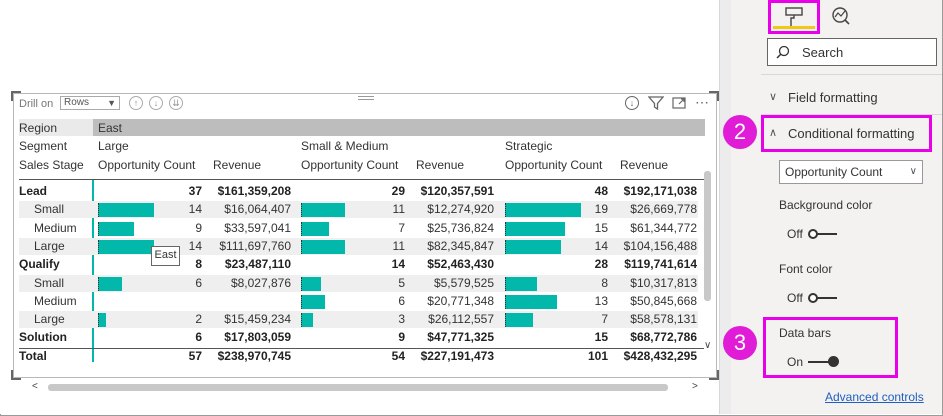 This screenshot has width=943, height=416. What do you see at coordinates (198, 319) in the screenshot?
I see `cell-opportunity-count: 2` at bounding box center [198, 319].